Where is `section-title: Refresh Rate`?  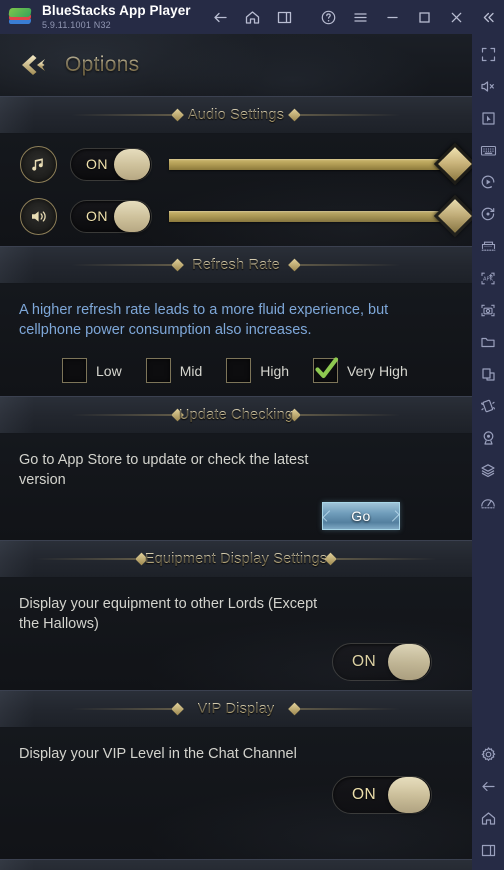 section-title: Refresh Rate is located at coordinates (236, 265).